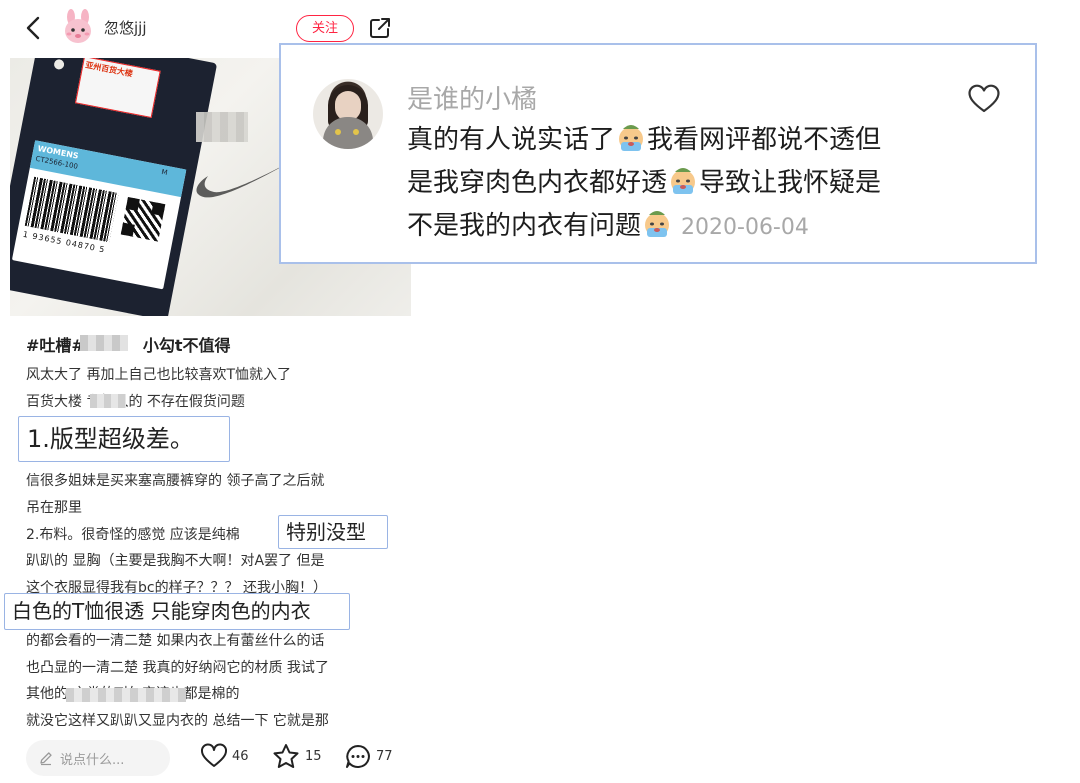 This screenshot has width=1080, height=783. Describe the element at coordinates (186, 345) in the screenshot. I see `post-title-text: 小勾t不值得` at that location.